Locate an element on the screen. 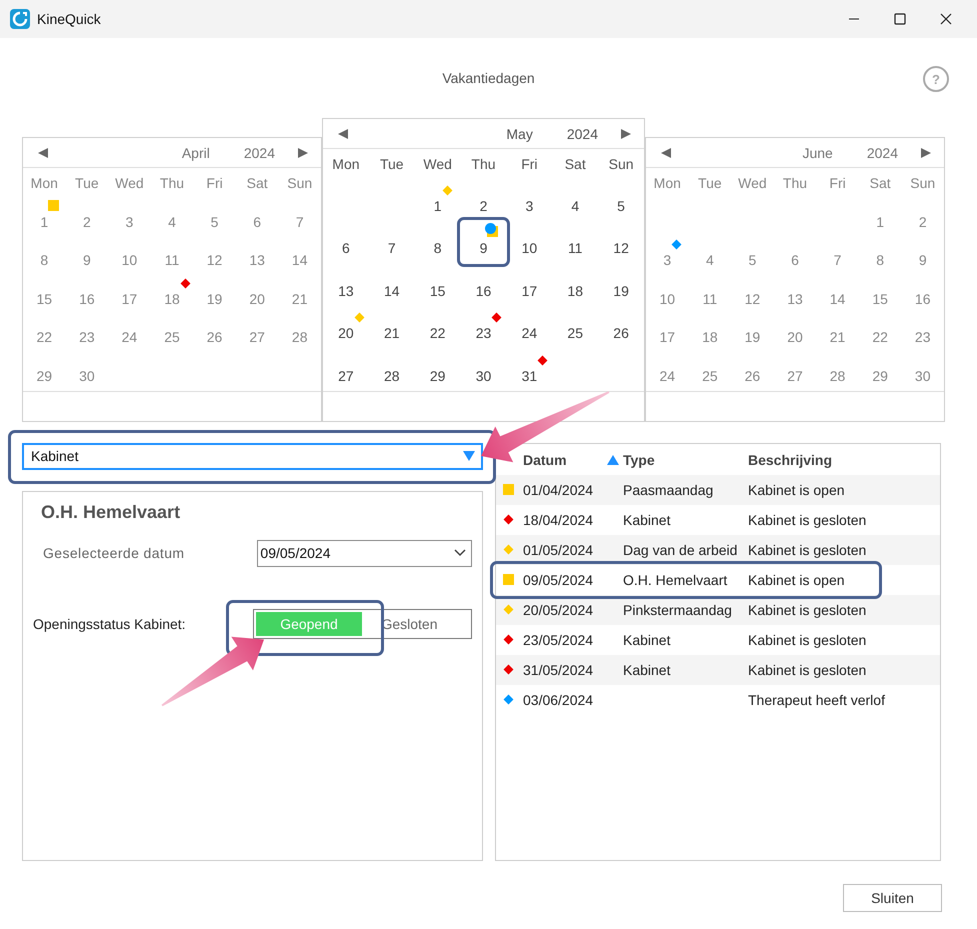 This screenshot has height=929, width=977. list-row: 01/05/2024 Dag van de arbeid Kabinet is gesloten is located at coordinates (718, 549).